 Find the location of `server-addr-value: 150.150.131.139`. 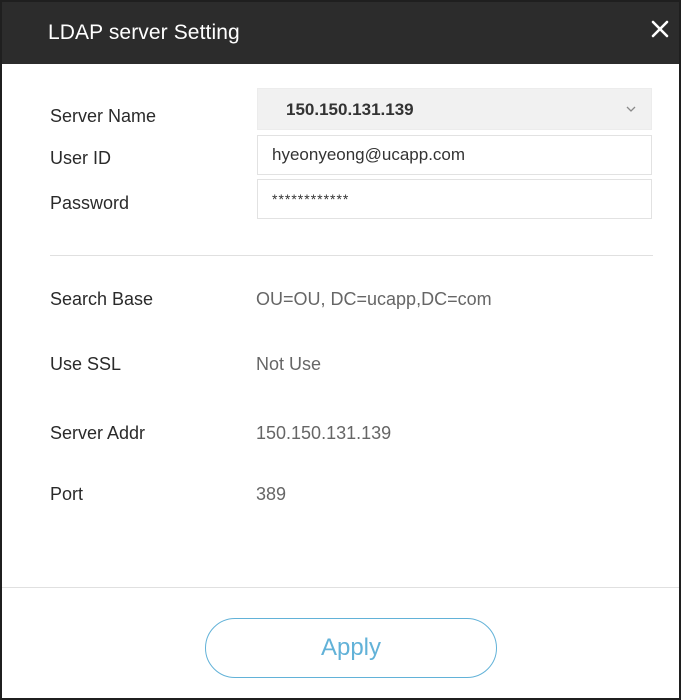

server-addr-value: 150.150.131.139 is located at coordinates (324, 433).